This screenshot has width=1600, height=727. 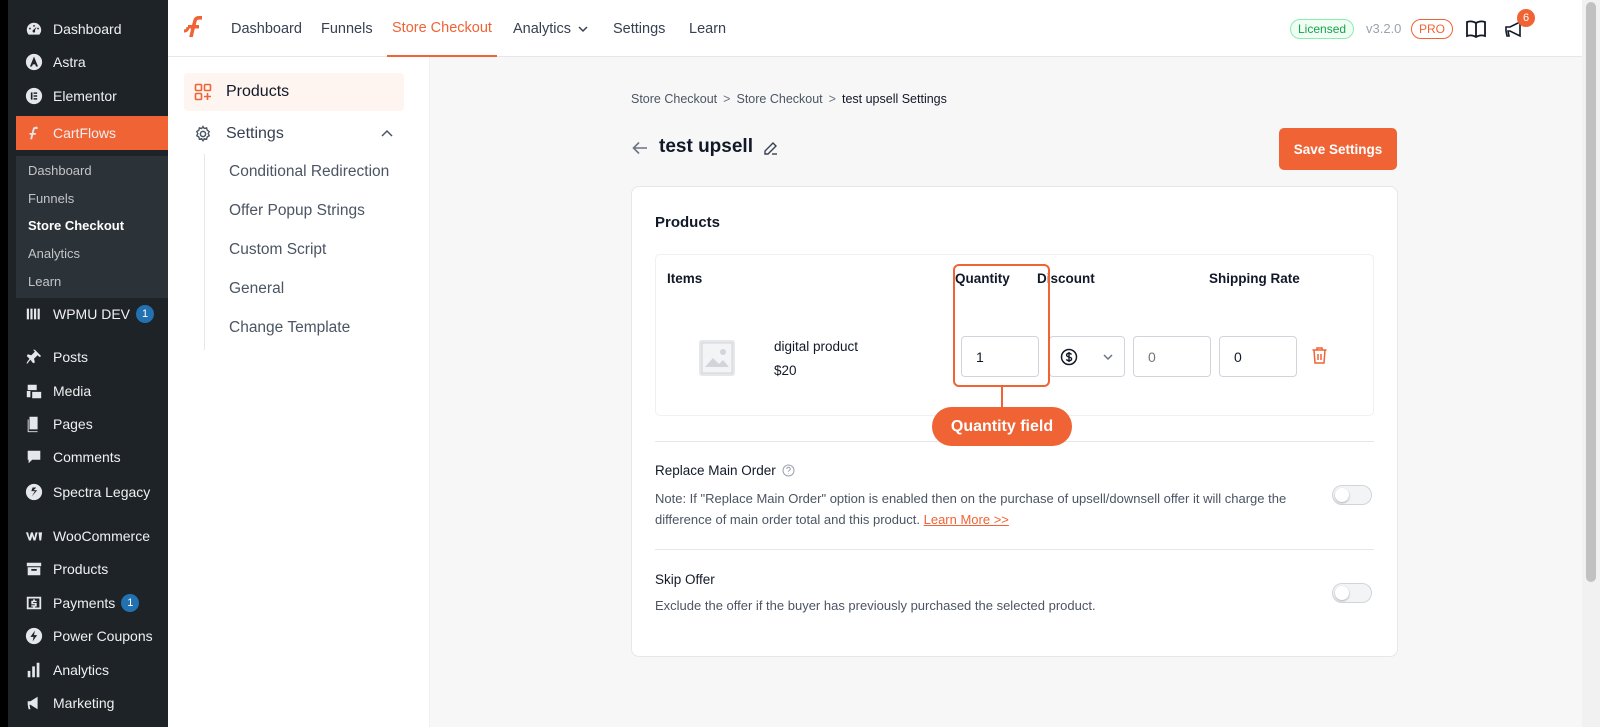 What do you see at coordinates (715, 470) in the screenshot?
I see `replace-main-order-label: Replace Main Order` at bounding box center [715, 470].